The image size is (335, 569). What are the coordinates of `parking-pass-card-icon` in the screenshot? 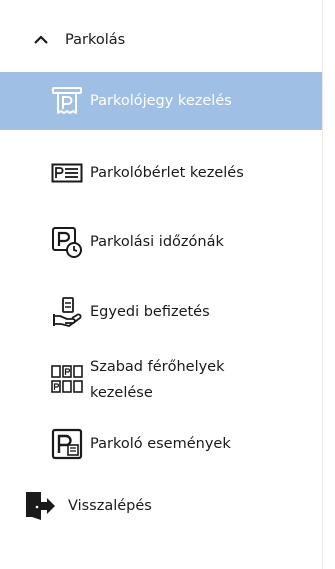 It's located at (67, 173).